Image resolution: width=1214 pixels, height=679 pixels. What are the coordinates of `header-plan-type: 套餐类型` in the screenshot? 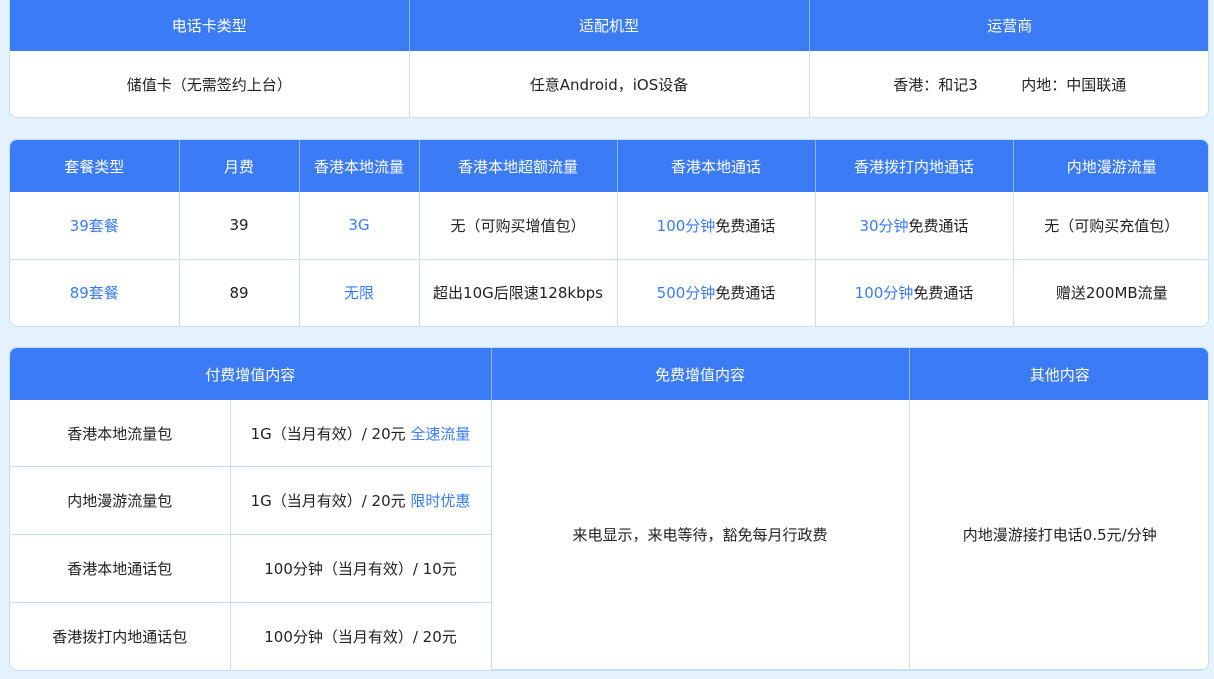 It's located at (95, 166).